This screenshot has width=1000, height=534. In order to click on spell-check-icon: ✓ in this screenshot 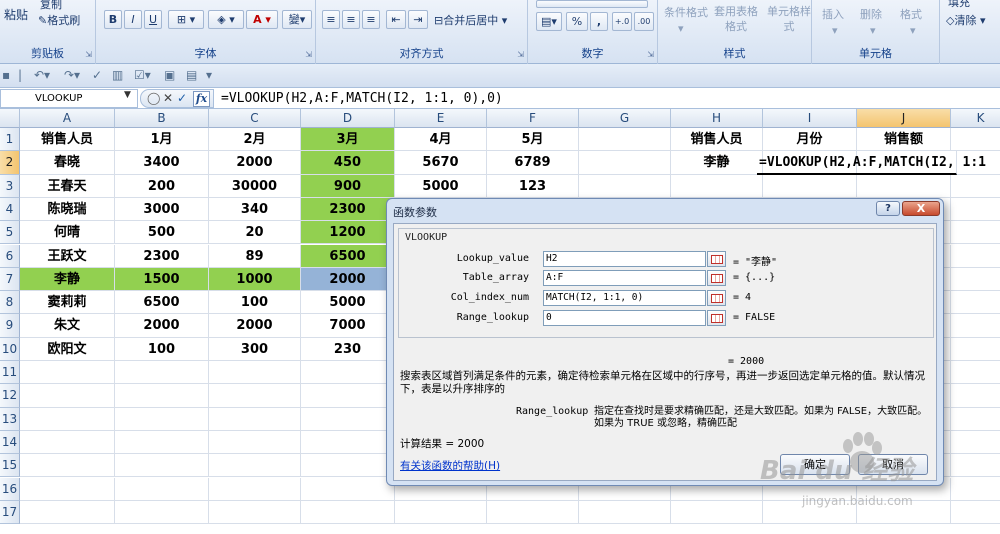, I will do `click(97, 75)`.